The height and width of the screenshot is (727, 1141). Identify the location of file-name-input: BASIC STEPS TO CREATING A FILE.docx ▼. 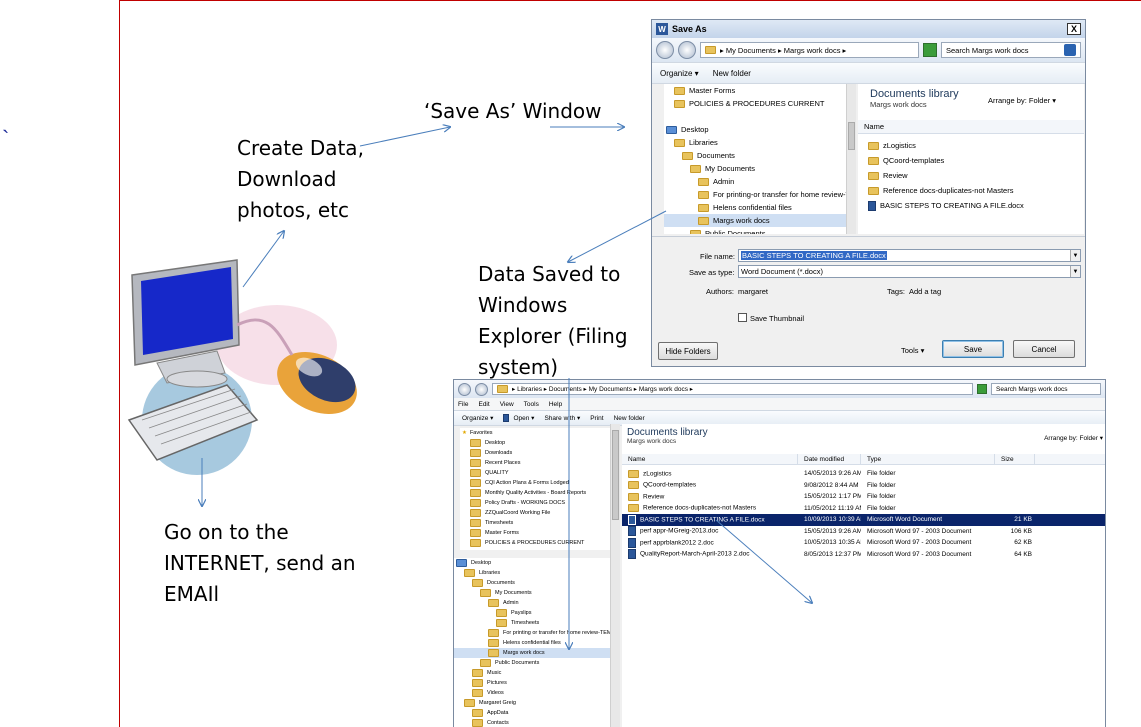
(909, 255).